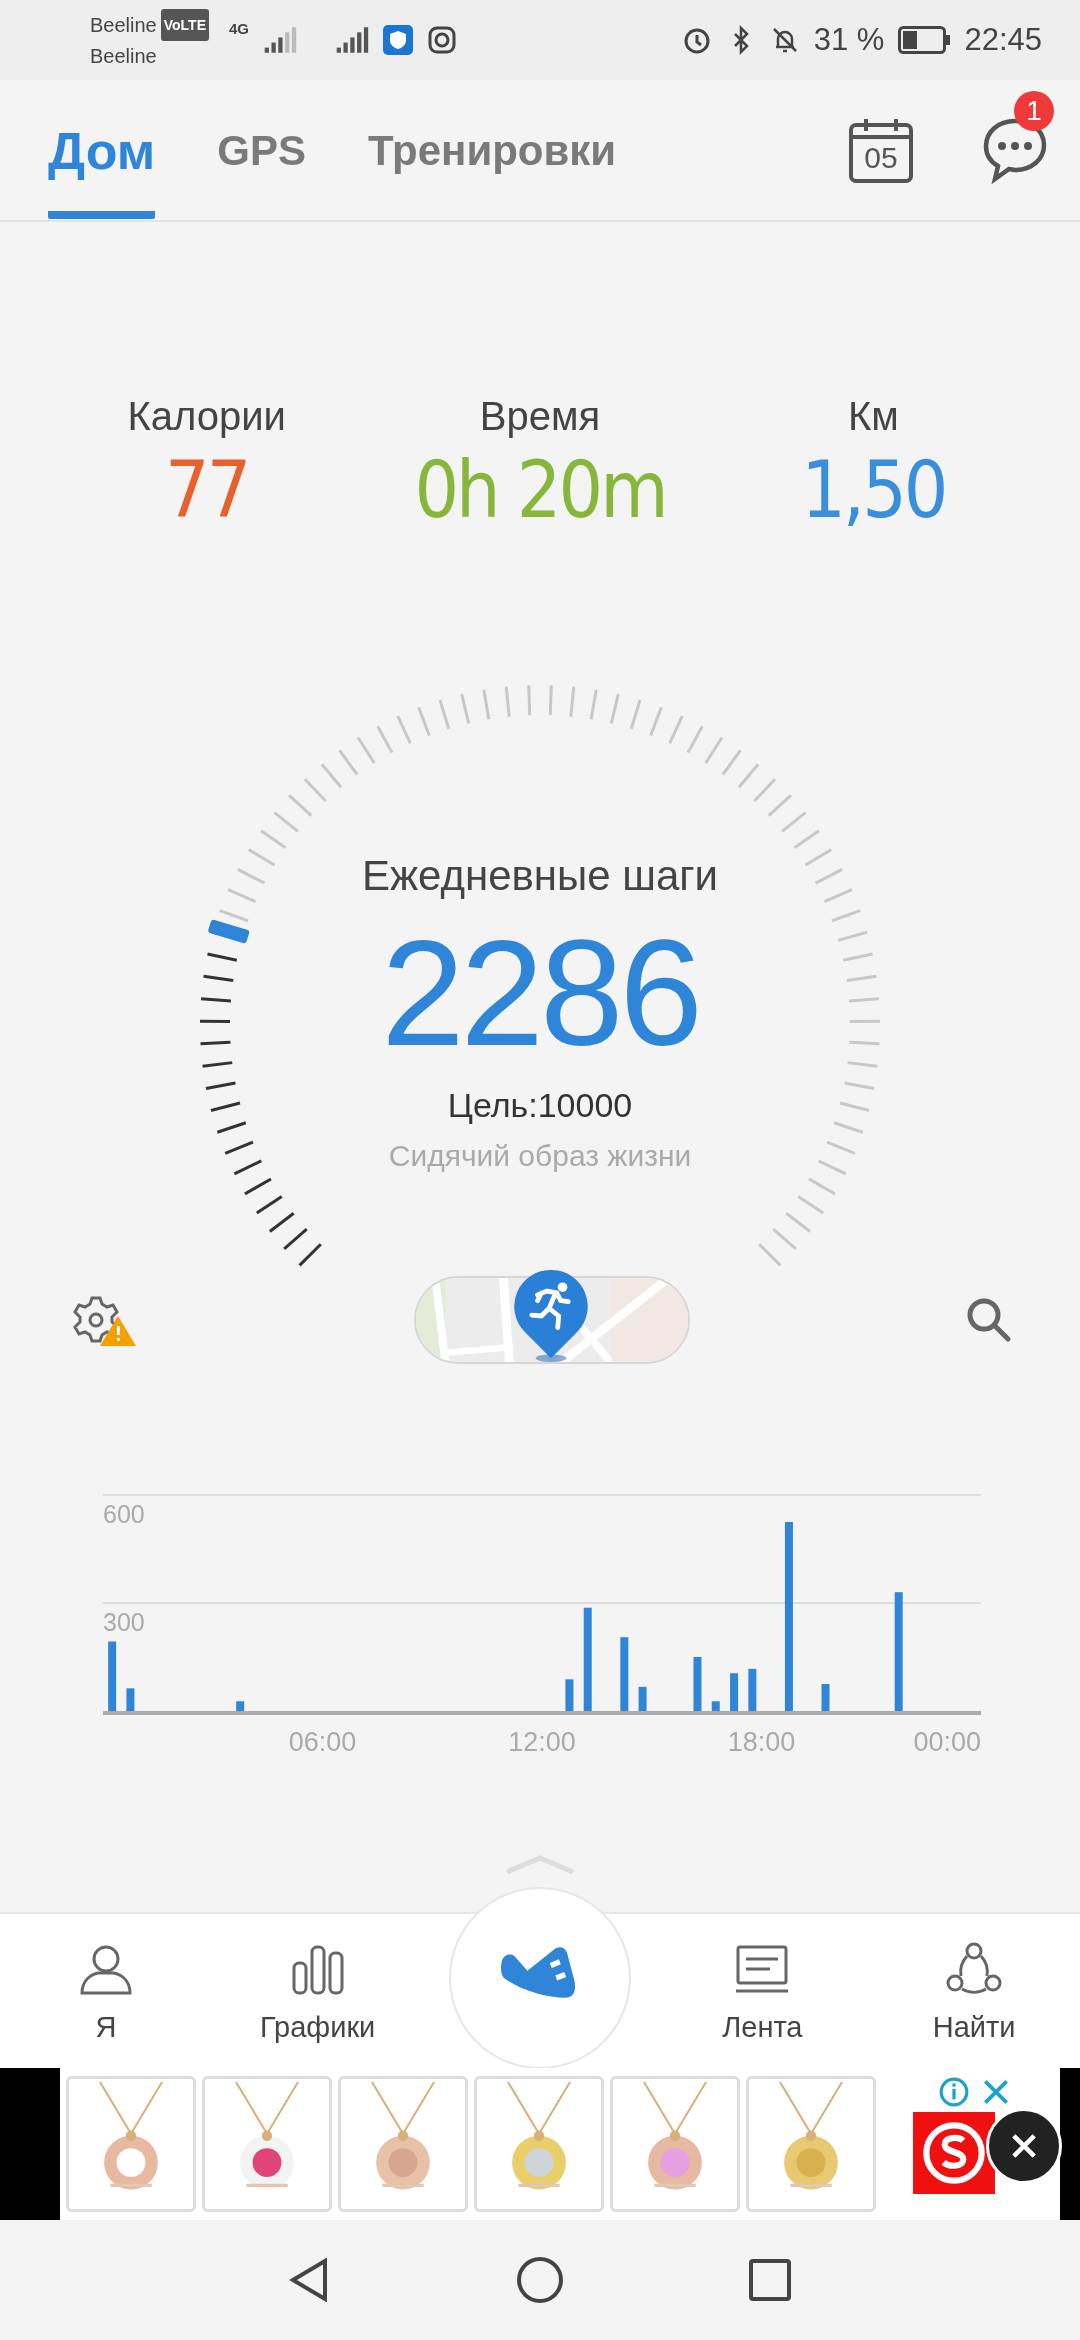 The height and width of the screenshot is (2340, 1080). Describe the element at coordinates (184, 25) in the screenshot. I see `volte-badge: VoLTE` at that location.